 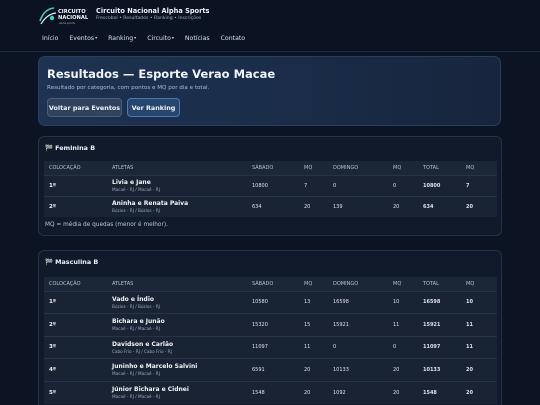 What do you see at coordinates (83, 38) in the screenshot?
I see `nav-item-eventos: Eventos▾` at bounding box center [83, 38].